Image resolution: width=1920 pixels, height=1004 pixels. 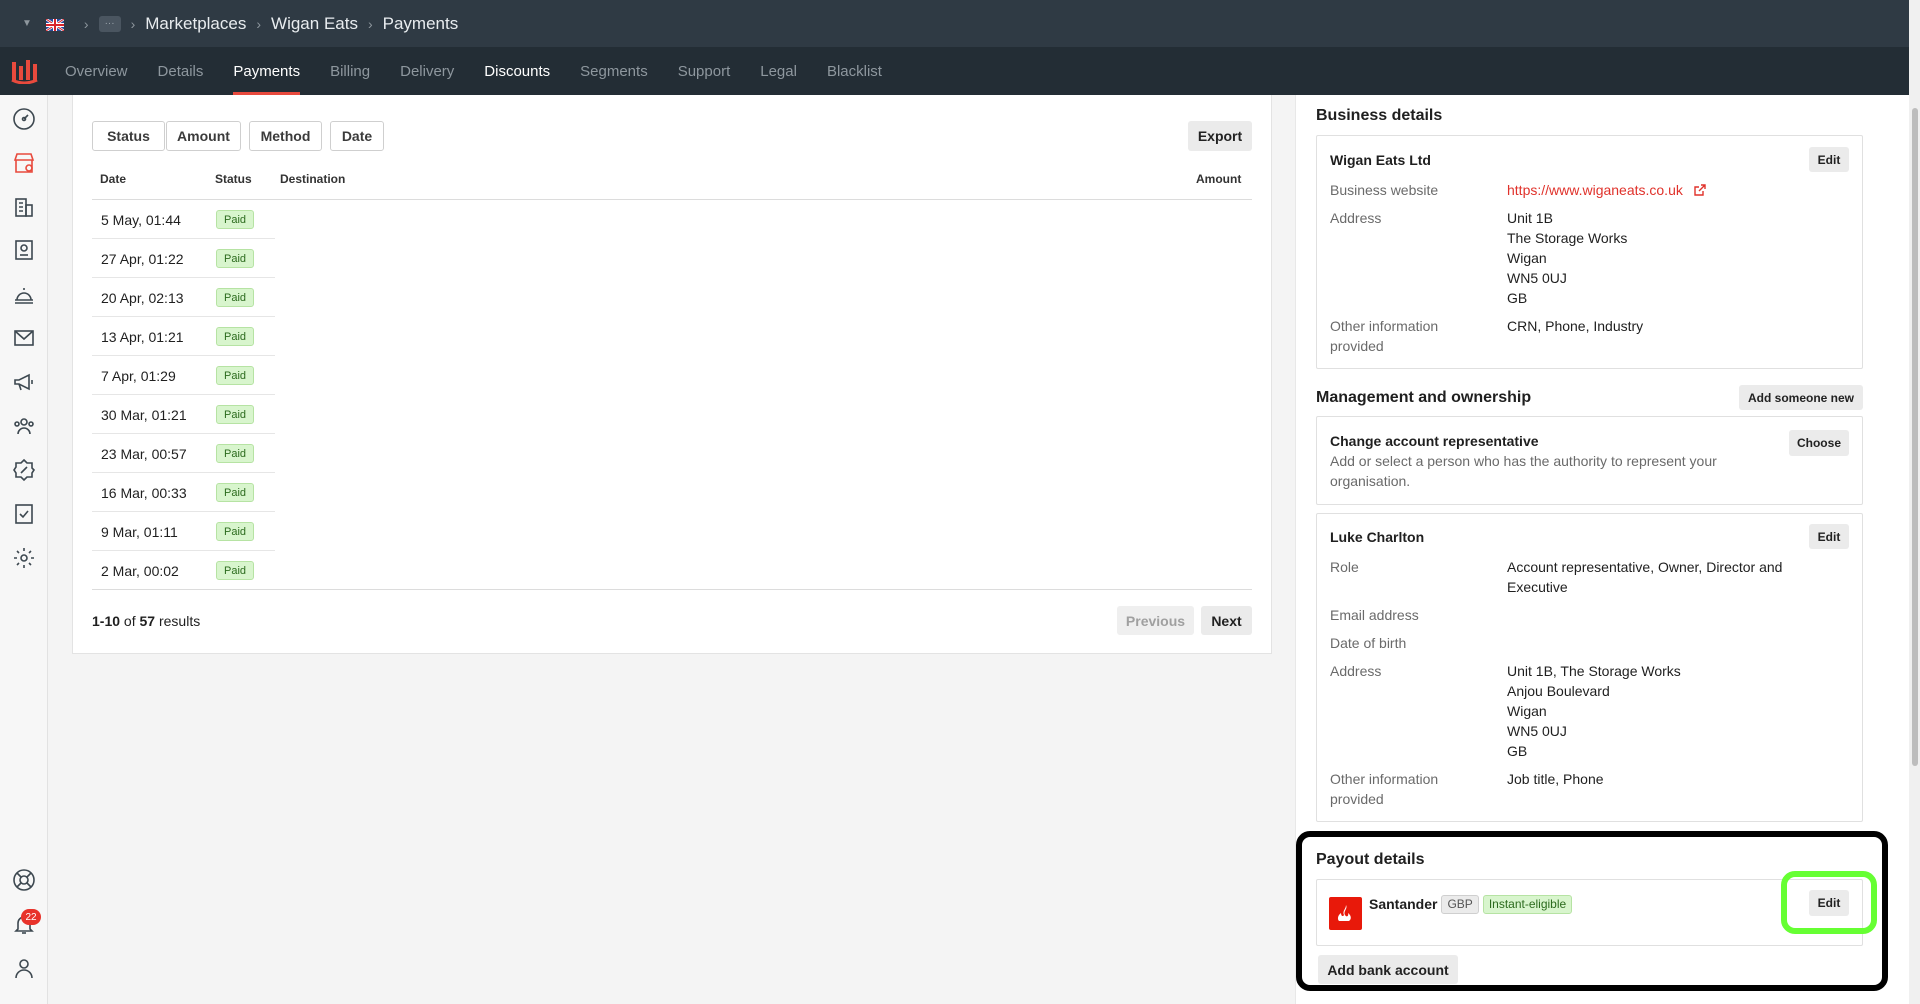 What do you see at coordinates (312, 179) in the screenshot?
I see `column-header-destination: Destination` at bounding box center [312, 179].